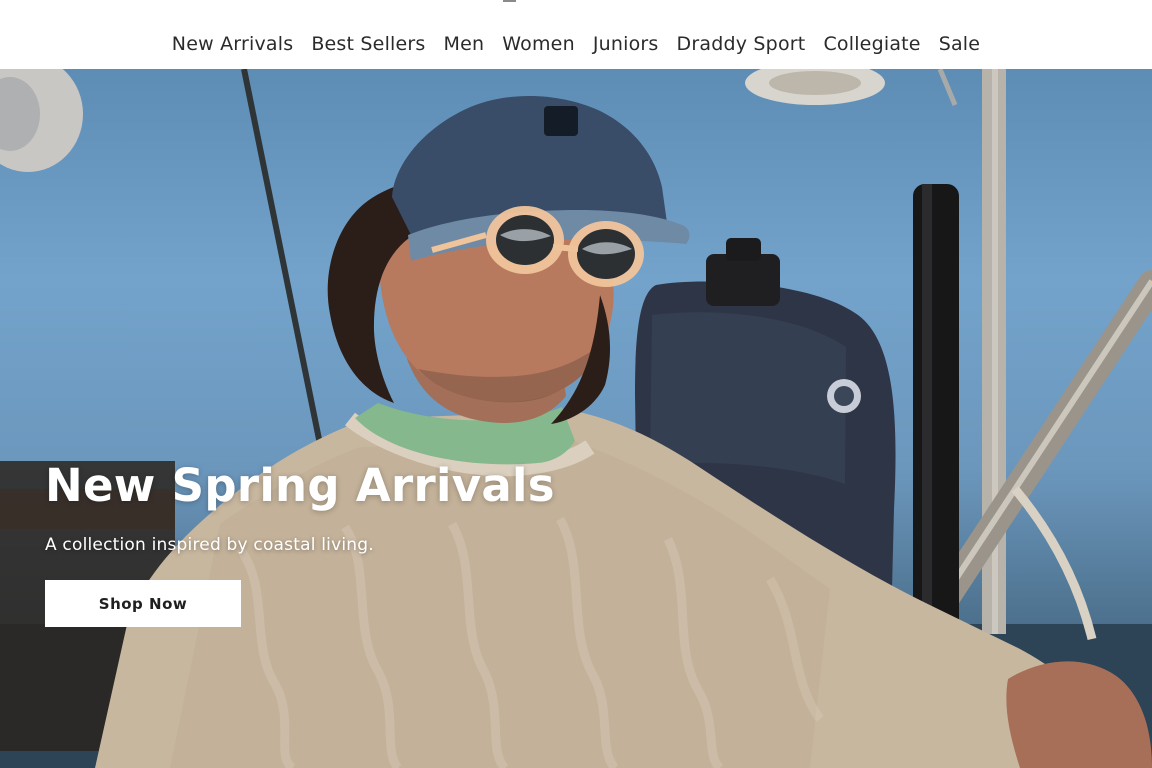  Describe the element at coordinates (300, 485) in the screenshot. I see `hero-heading: New Spring Arrivals` at that location.